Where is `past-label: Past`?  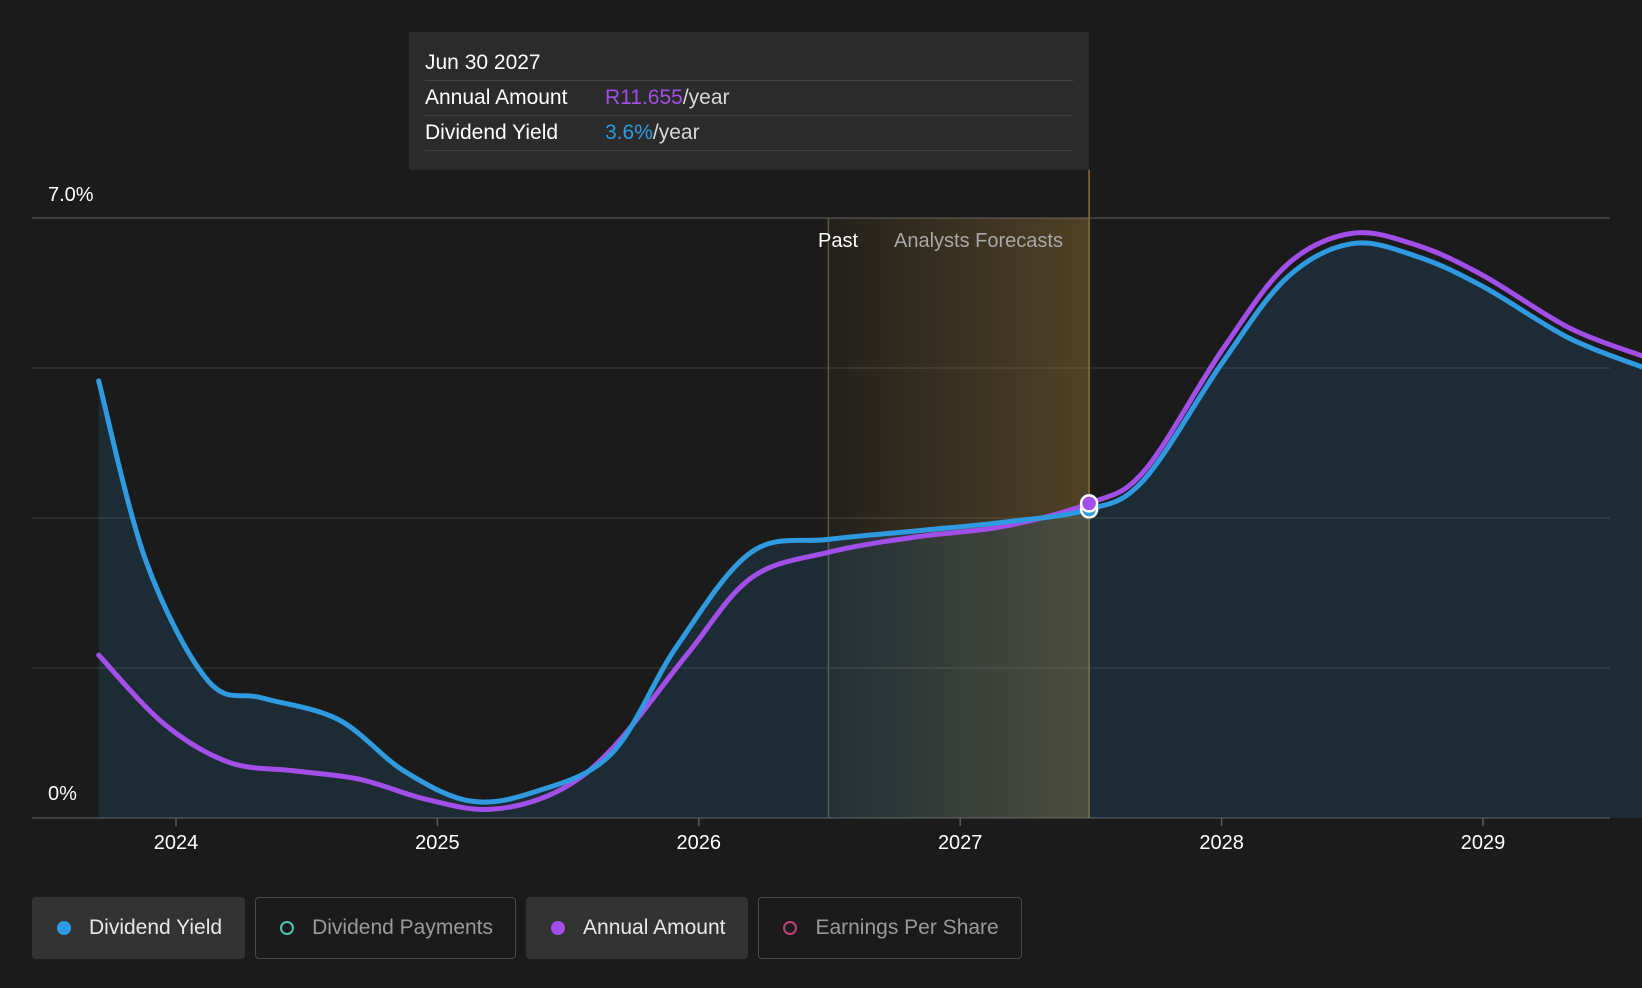 past-label: Past is located at coordinates (838, 241).